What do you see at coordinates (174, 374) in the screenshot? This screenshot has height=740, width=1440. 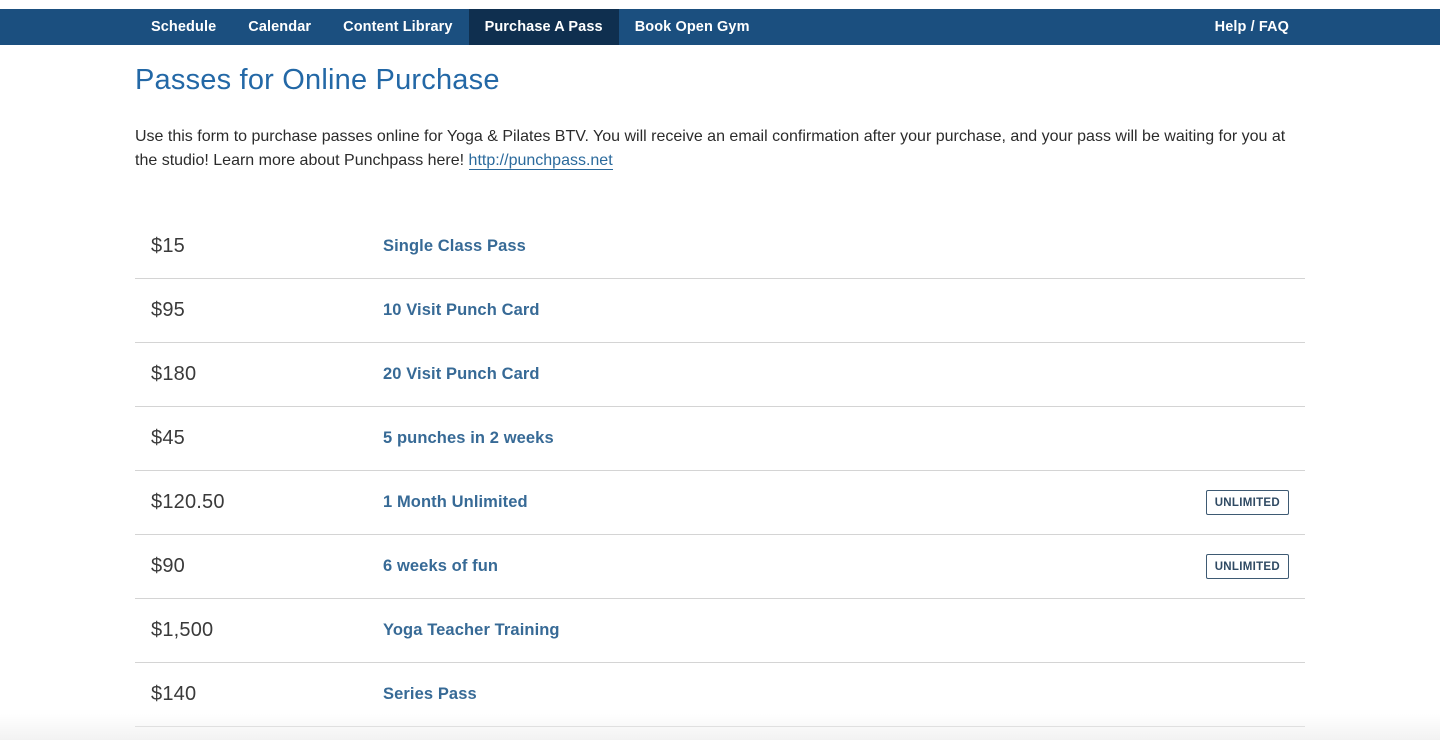 I see `pass-price: $180` at bounding box center [174, 374].